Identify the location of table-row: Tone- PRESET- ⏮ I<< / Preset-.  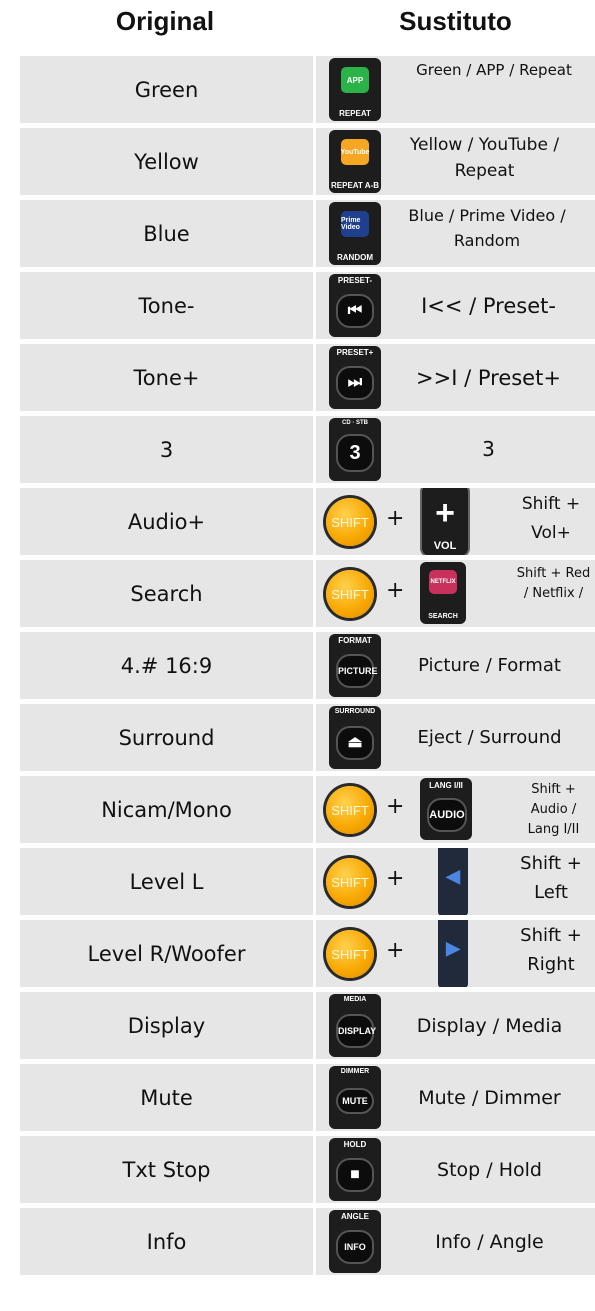
(307, 305).